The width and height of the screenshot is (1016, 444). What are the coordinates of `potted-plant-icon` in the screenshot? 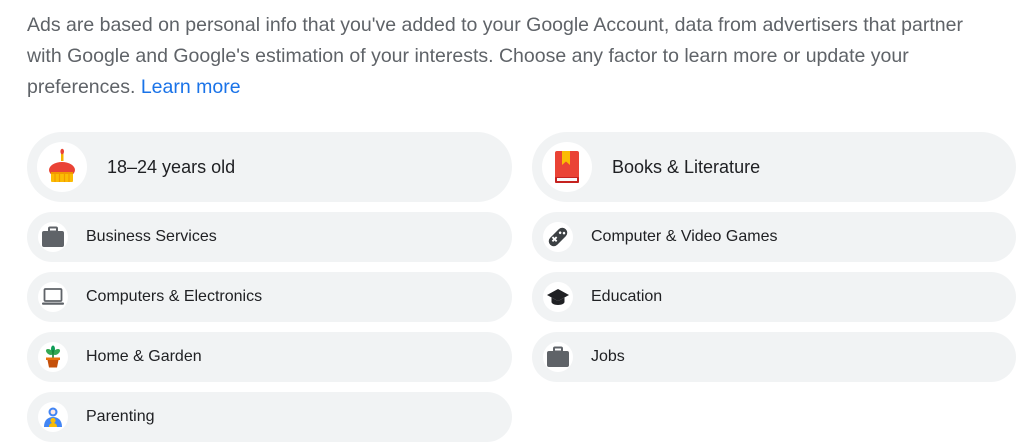 It's located at (53, 357).